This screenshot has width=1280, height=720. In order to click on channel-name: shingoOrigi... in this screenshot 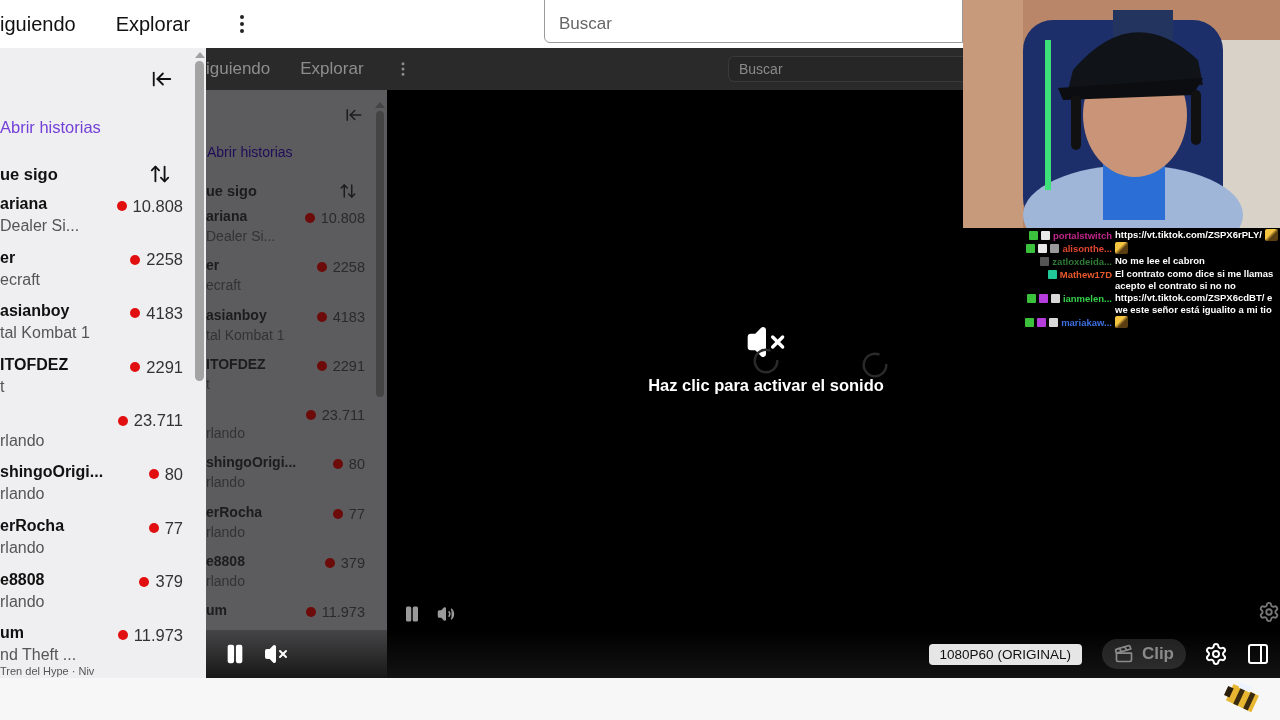, I will do `click(74, 474)`.